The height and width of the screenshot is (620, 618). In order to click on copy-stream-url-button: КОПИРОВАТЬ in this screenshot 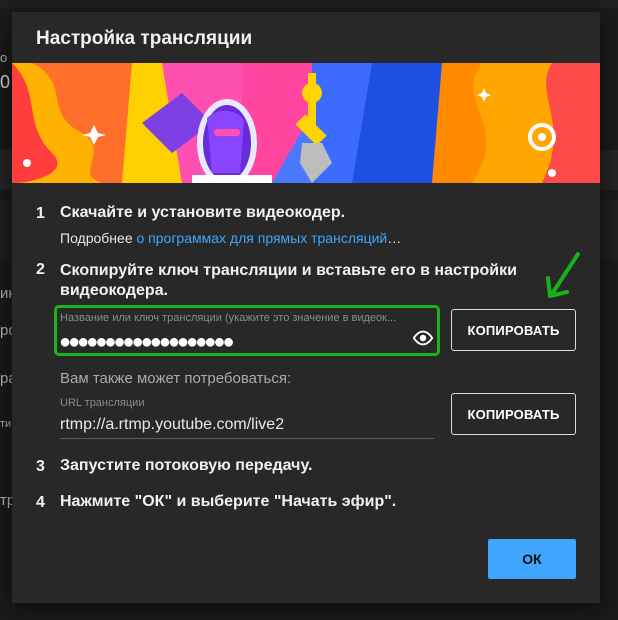, I will do `click(513, 414)`.